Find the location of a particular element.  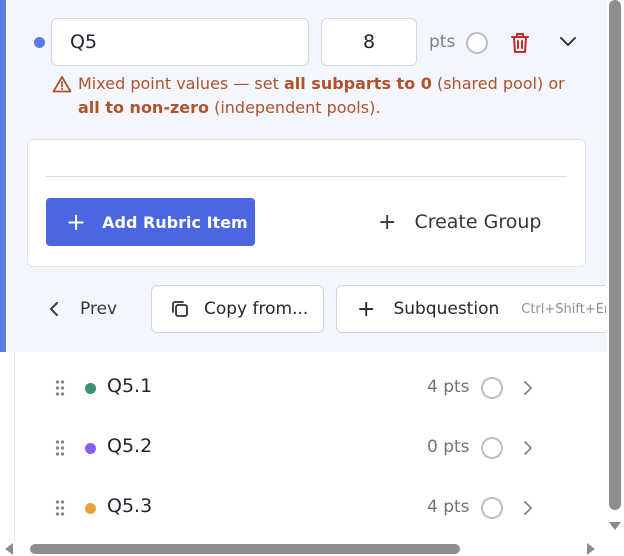

warning-text: (independent pools). is located at coordinates (295, 107).